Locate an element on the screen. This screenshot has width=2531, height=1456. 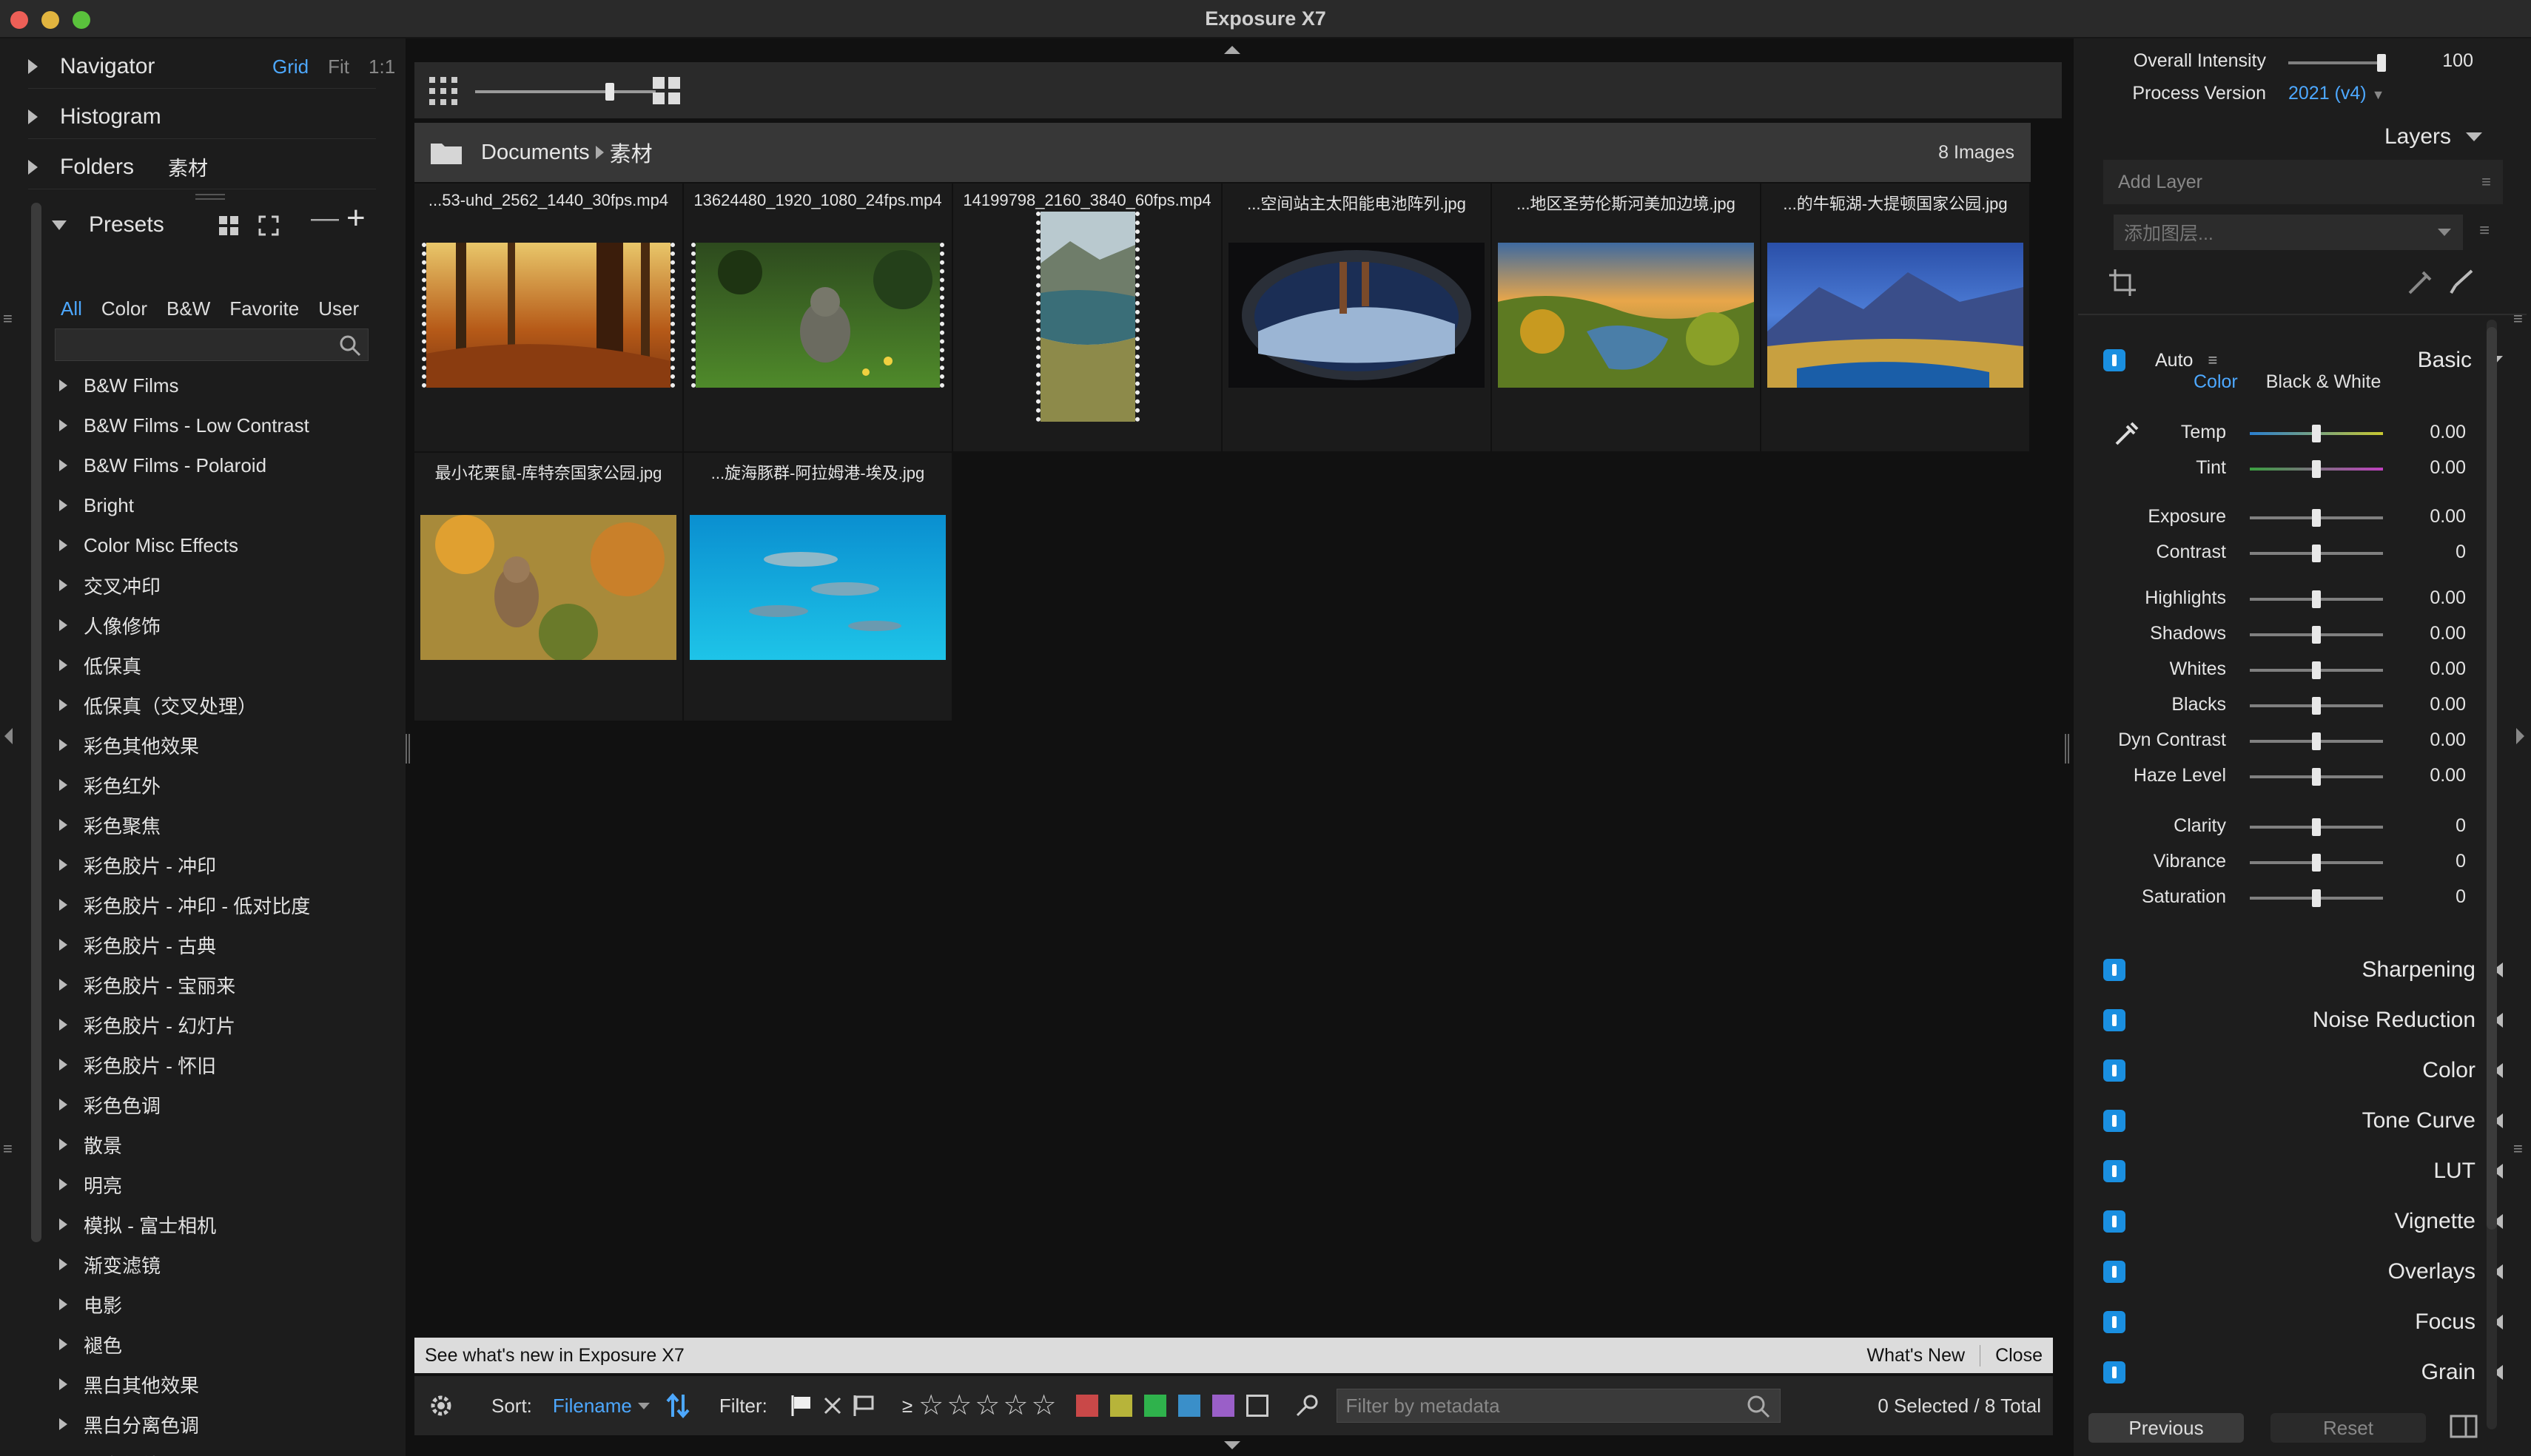
preset-search-input is located at coordinates (212, 345).